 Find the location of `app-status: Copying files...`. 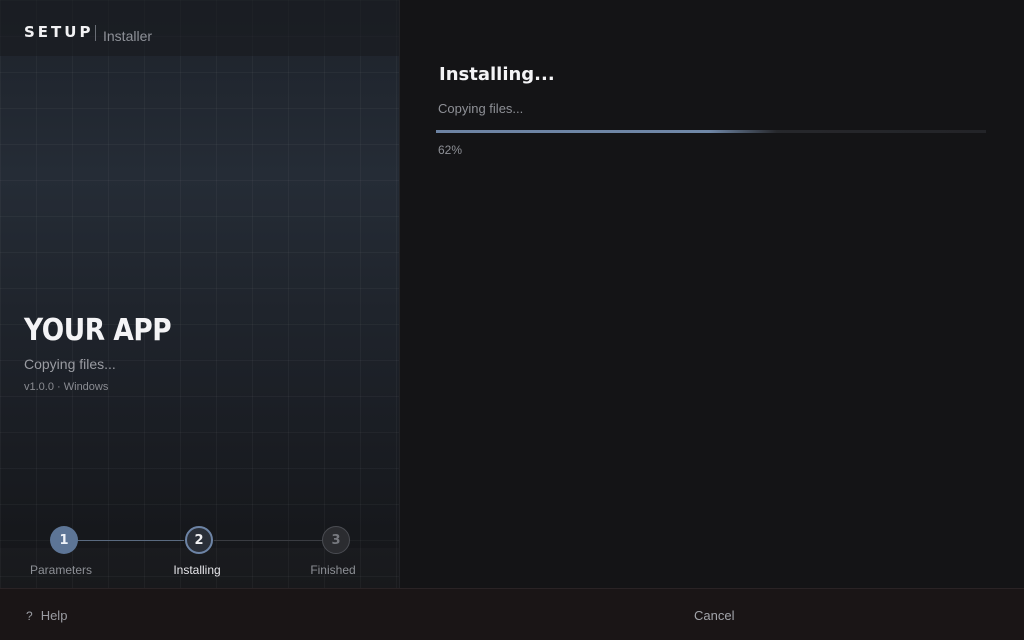

app-status: Copying files... is located at coordinates (70, 364).